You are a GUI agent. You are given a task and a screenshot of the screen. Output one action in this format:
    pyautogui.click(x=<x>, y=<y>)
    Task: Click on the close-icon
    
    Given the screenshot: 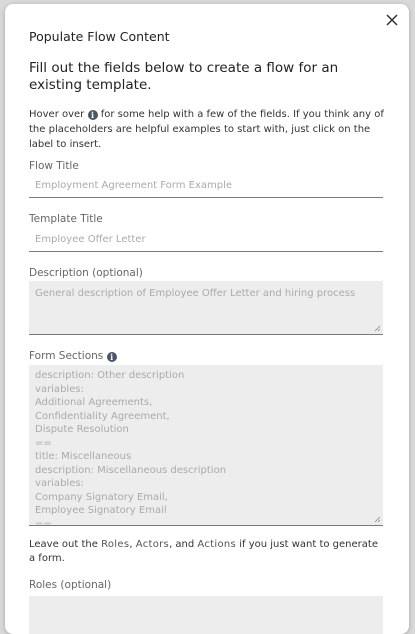 What is the action you would take?
    pyautogui.click(x=392, y=20)
    